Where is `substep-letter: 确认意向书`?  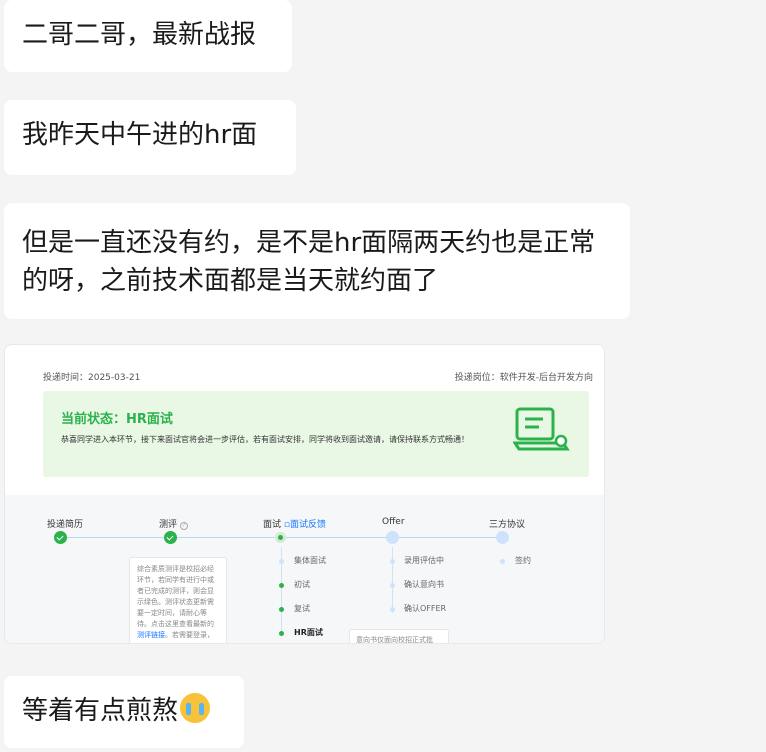
substep-letter: 确认意向书 is located at coordinates (424, 584).